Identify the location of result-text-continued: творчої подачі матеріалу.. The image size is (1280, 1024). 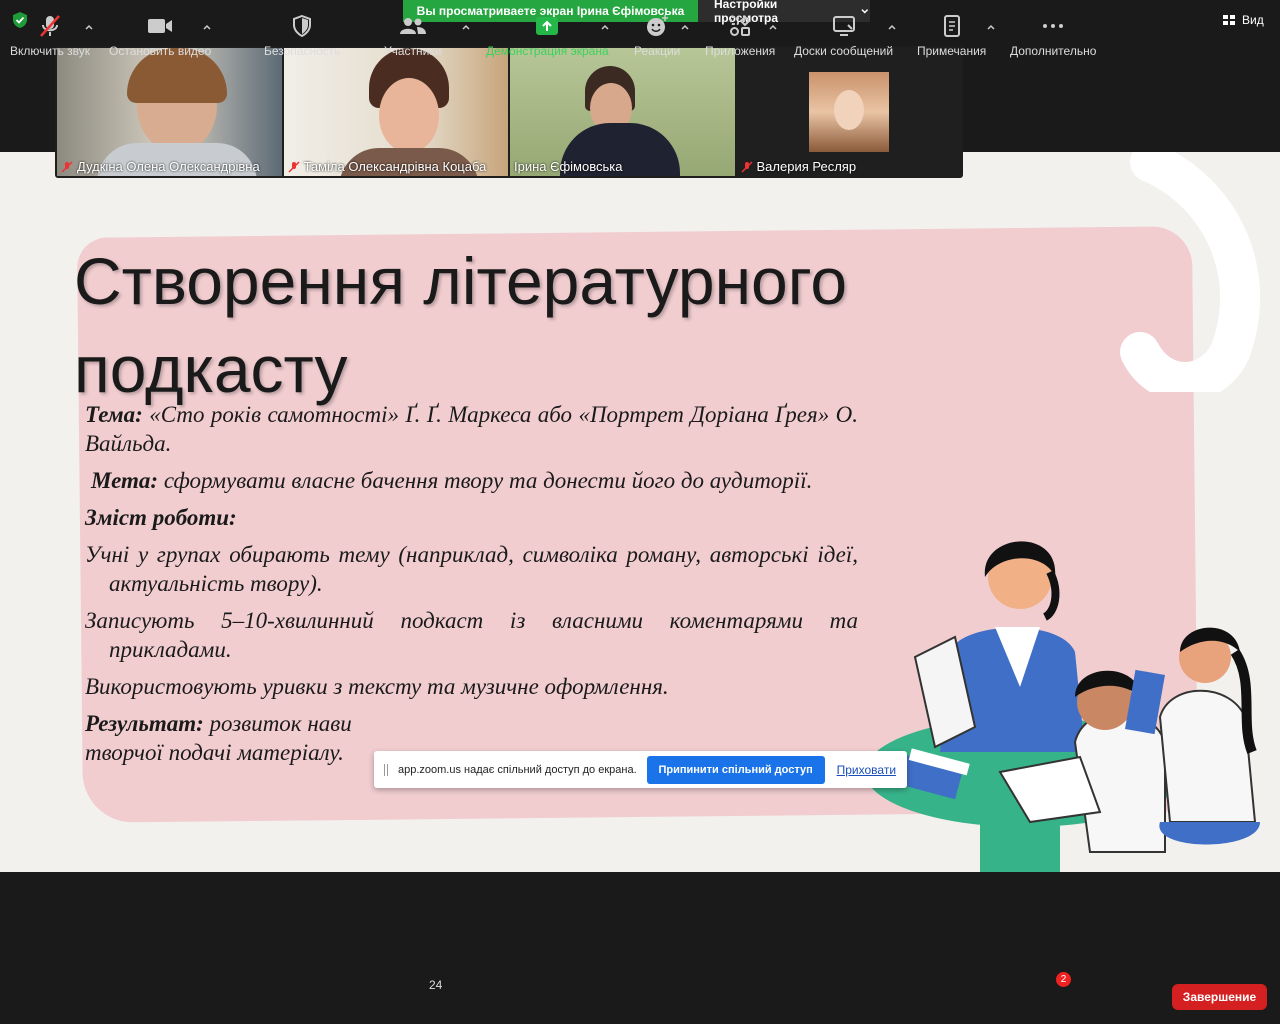
(214, 752).